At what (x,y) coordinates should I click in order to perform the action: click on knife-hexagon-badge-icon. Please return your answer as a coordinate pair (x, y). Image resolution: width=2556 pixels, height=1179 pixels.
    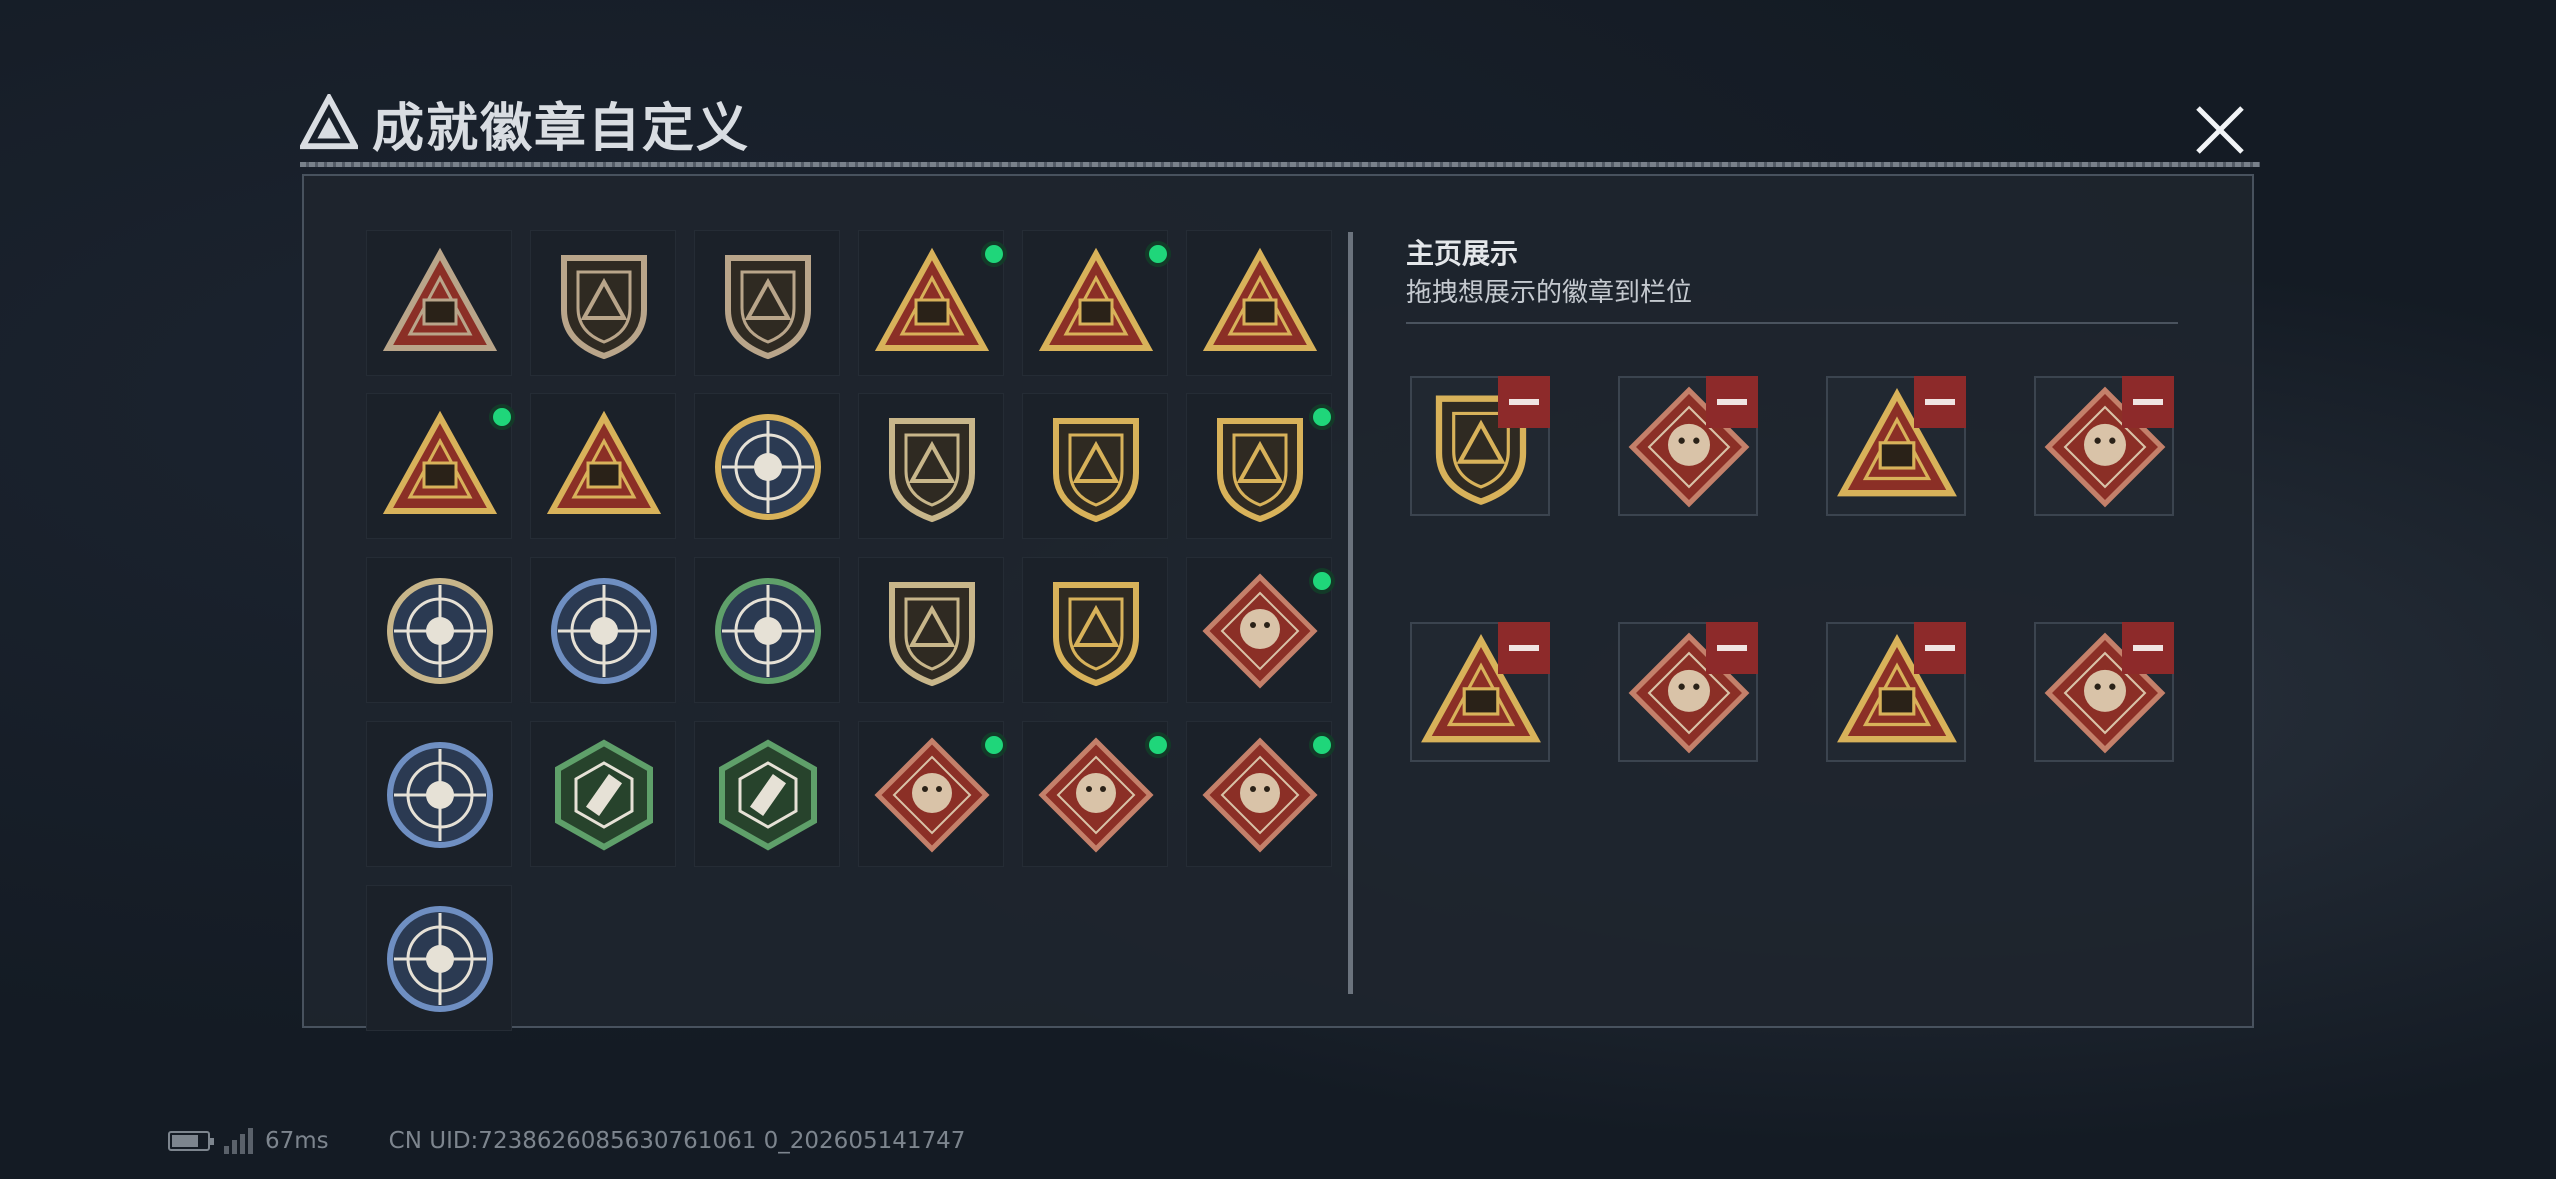
    Looking at the image, I should click on (768, 795).